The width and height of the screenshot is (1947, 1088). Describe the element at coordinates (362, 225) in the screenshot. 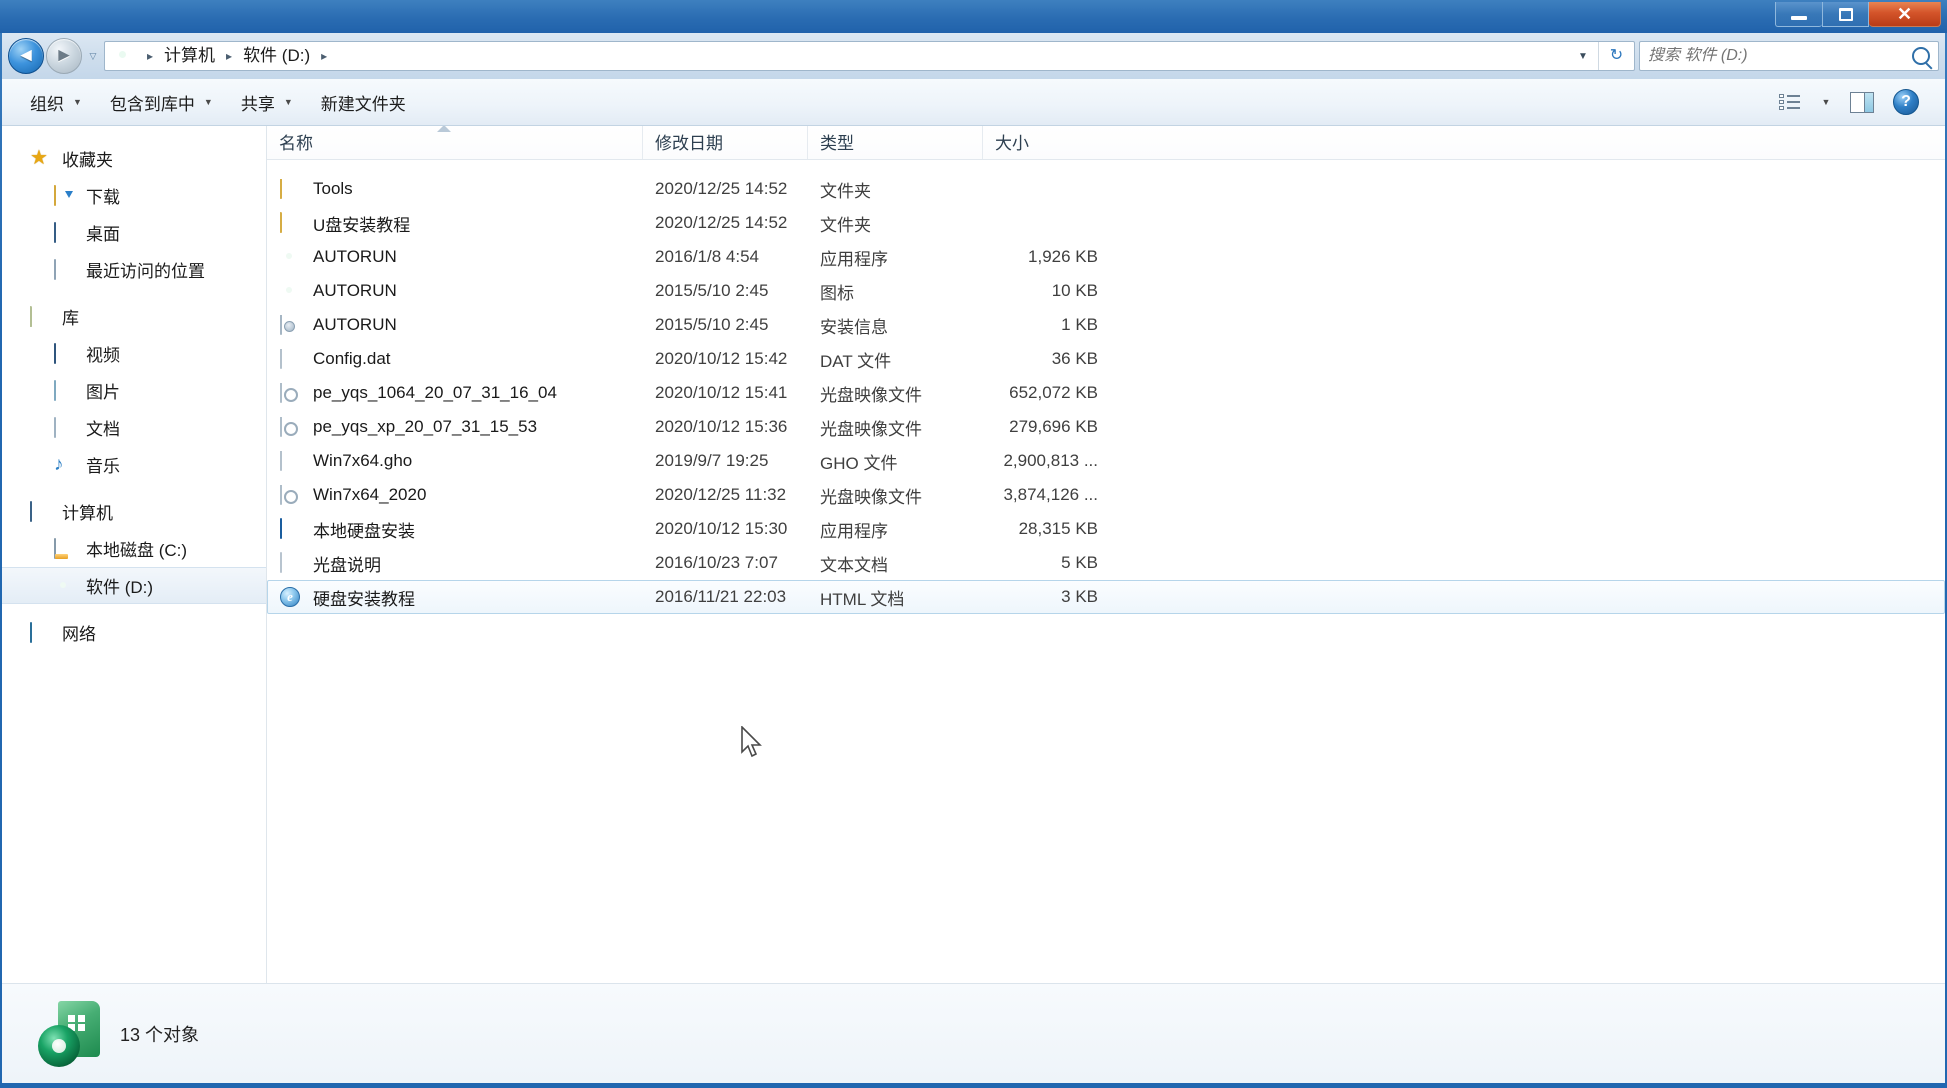

I see `file-name: U盘安装教程` at that location.